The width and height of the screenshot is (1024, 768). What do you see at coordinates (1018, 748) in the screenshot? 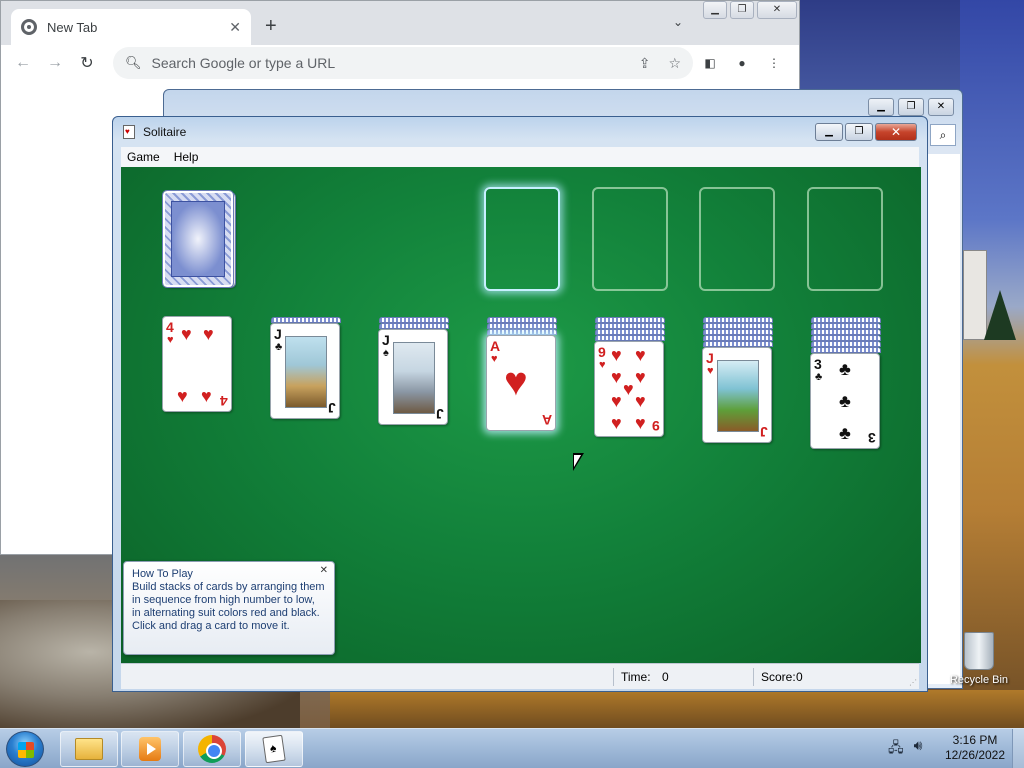
I see `show-desktop-button` at bounding box center [1018, 748].